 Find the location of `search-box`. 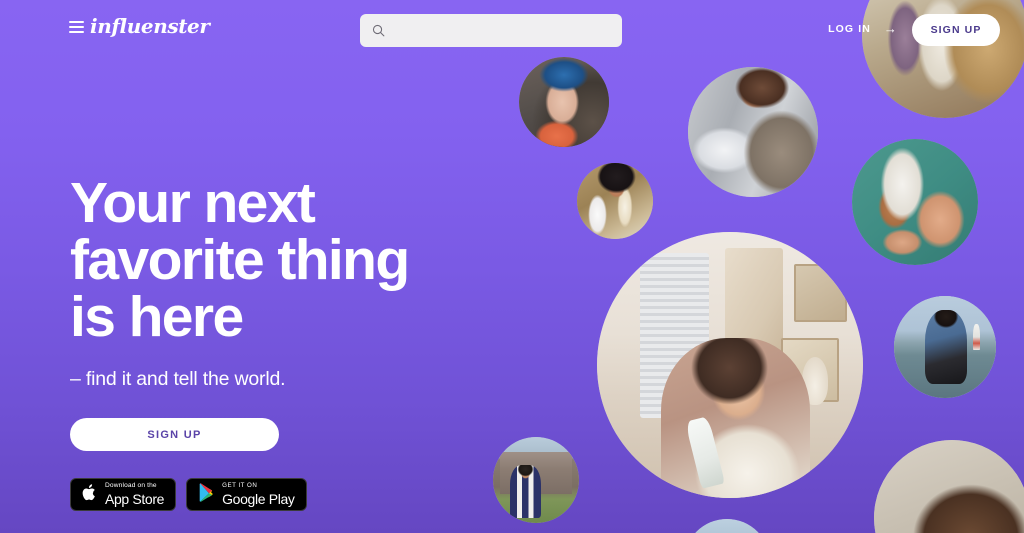

search-box is located at coordinates (491, 30).